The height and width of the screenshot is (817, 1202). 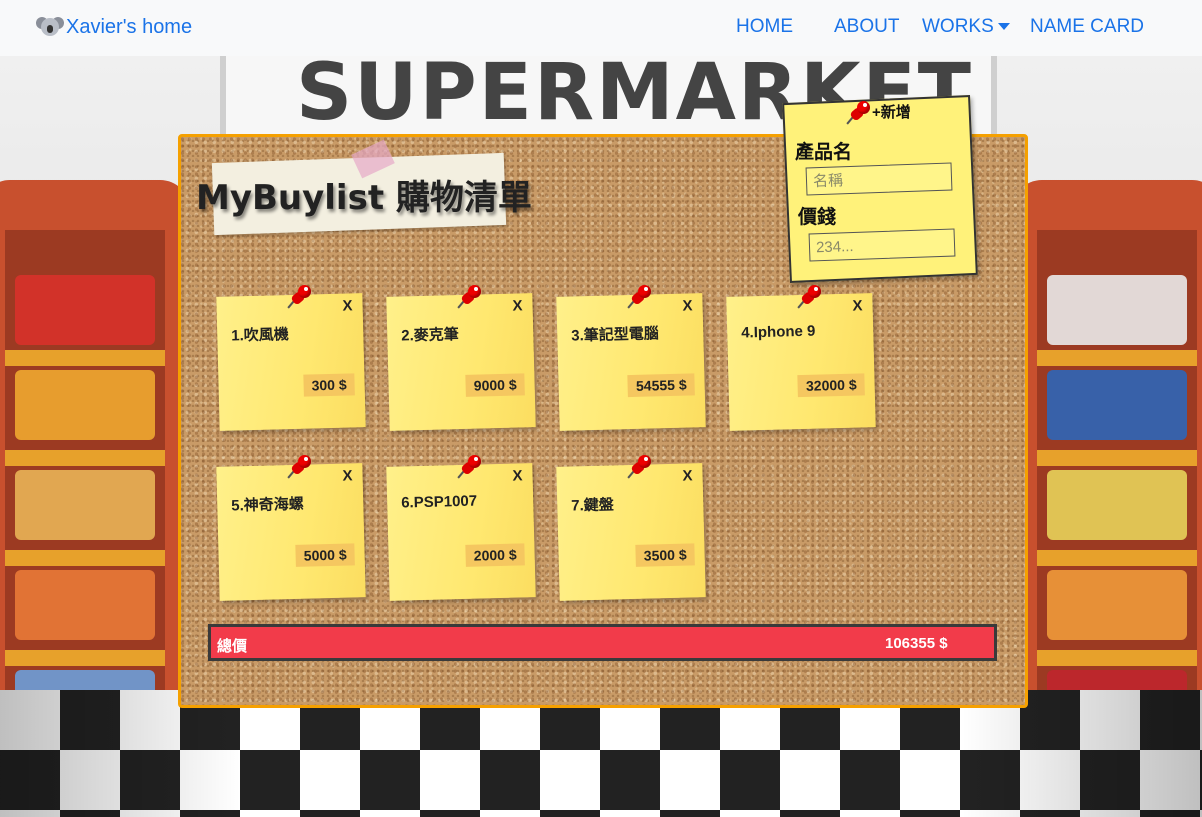 What do you see at coordinates (325, 555) in the screenshot?
I see `item-price: 5000 $` at bounding box center [325, 555].